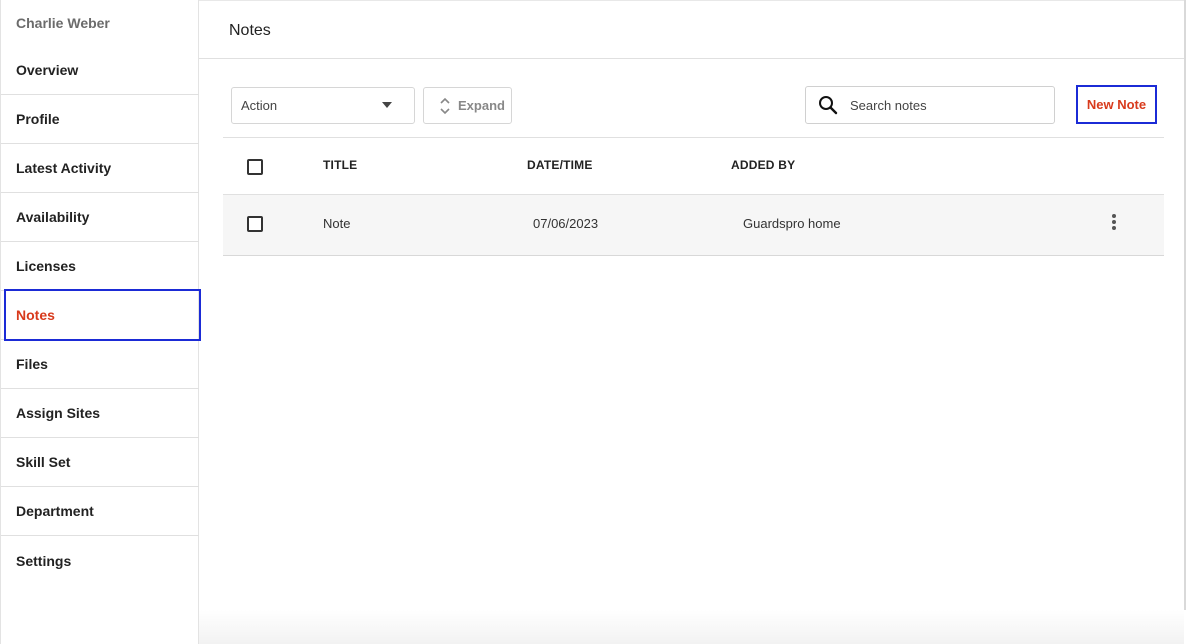  Describe the element at coordinates (100, 413) in the screenshot. I see `sidebar-item-assign-sites: Assign Sites` at that location.